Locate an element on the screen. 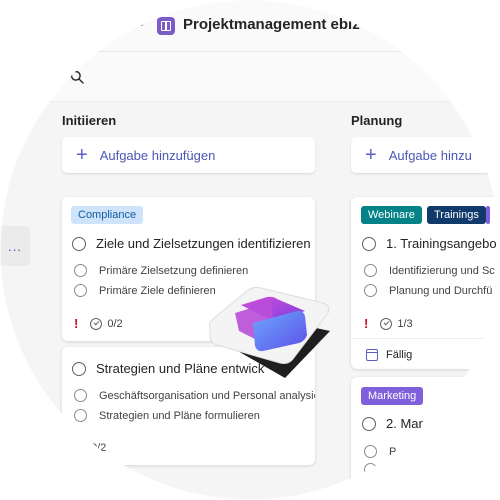 The height and width of the screenshot is (500, 500). task-title: 2. Mar is located at coordinates (392, 423).